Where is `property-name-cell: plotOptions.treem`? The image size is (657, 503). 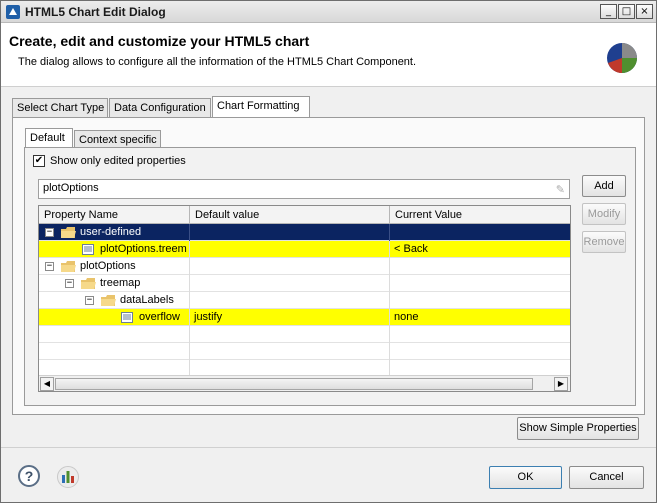 property-name-cell: plotOptions.treem is located at coordinates (114, 249).